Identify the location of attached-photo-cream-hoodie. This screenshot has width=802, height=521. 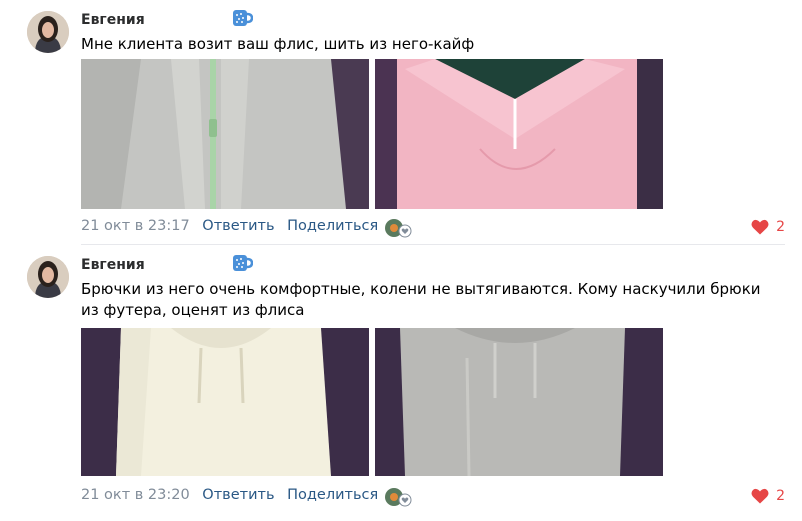
(225, 402).